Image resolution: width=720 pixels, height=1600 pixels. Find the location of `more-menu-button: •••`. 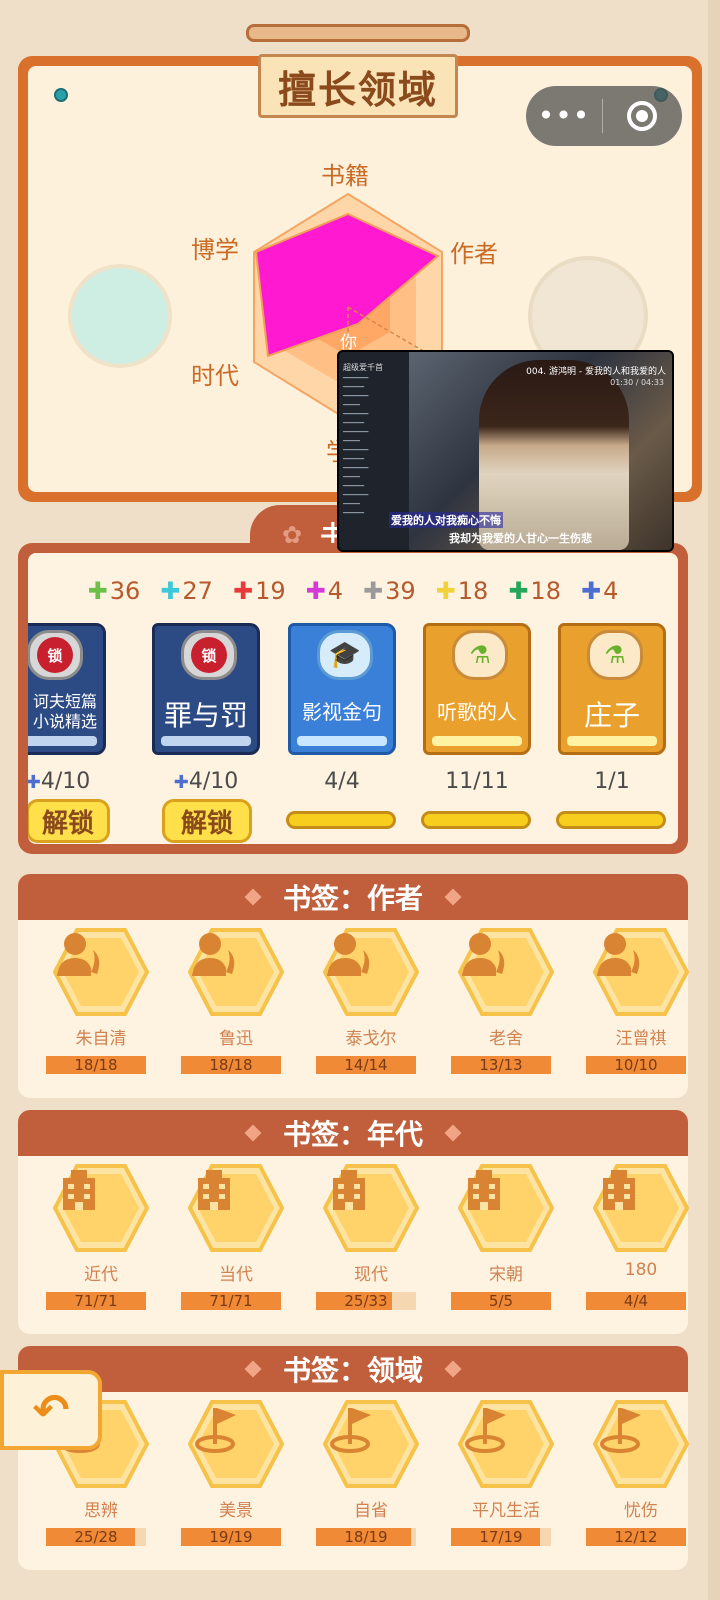

more-menu-button: ••• is located at coordinates (564, 116).